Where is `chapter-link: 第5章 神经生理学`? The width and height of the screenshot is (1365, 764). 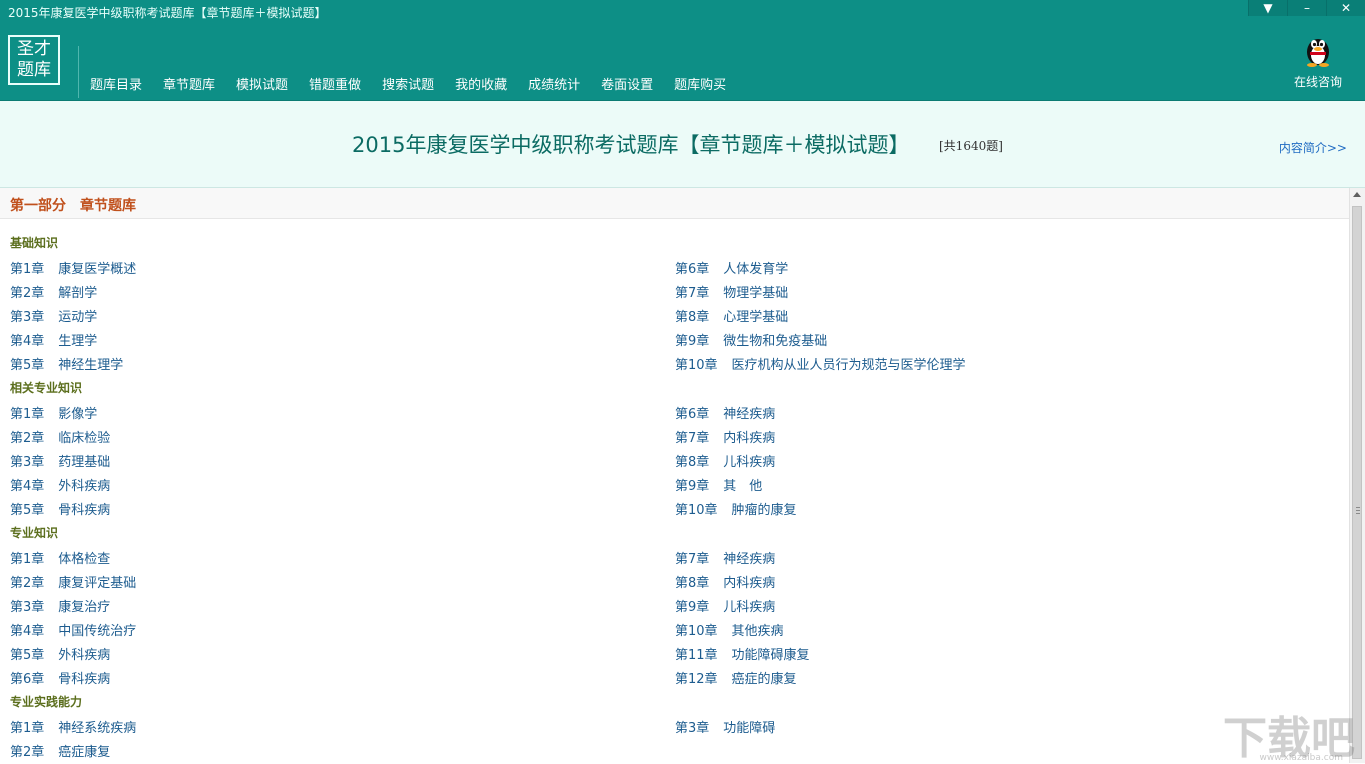
chapter-link: 第5章 神经生理学 is located at coordinates (66, 363).